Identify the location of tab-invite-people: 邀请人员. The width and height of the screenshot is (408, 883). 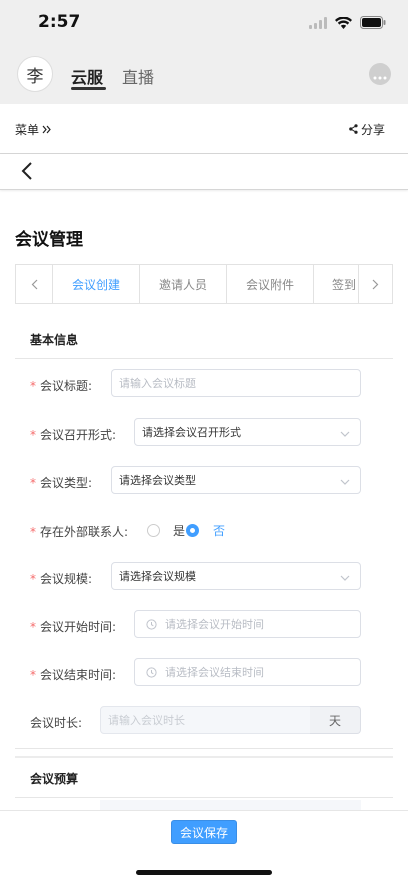
(182, 284).